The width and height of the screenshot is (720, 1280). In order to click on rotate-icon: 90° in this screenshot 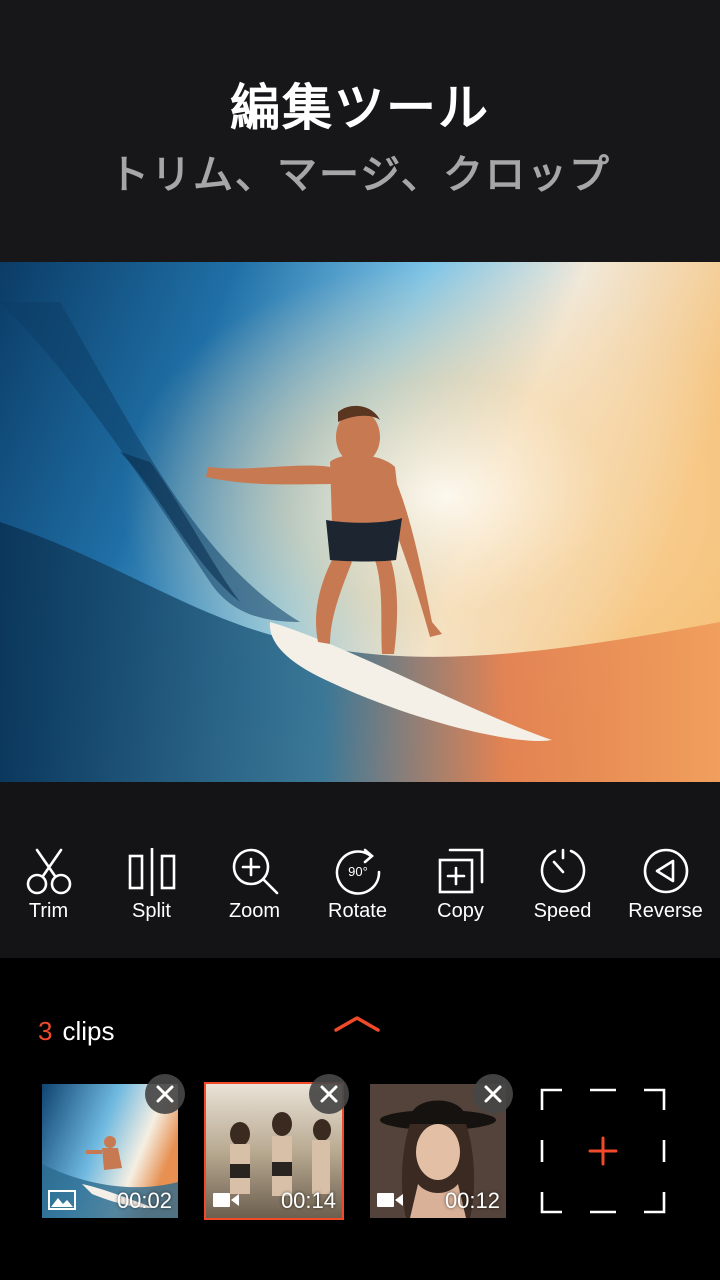, I will do `click(357, 871)`.